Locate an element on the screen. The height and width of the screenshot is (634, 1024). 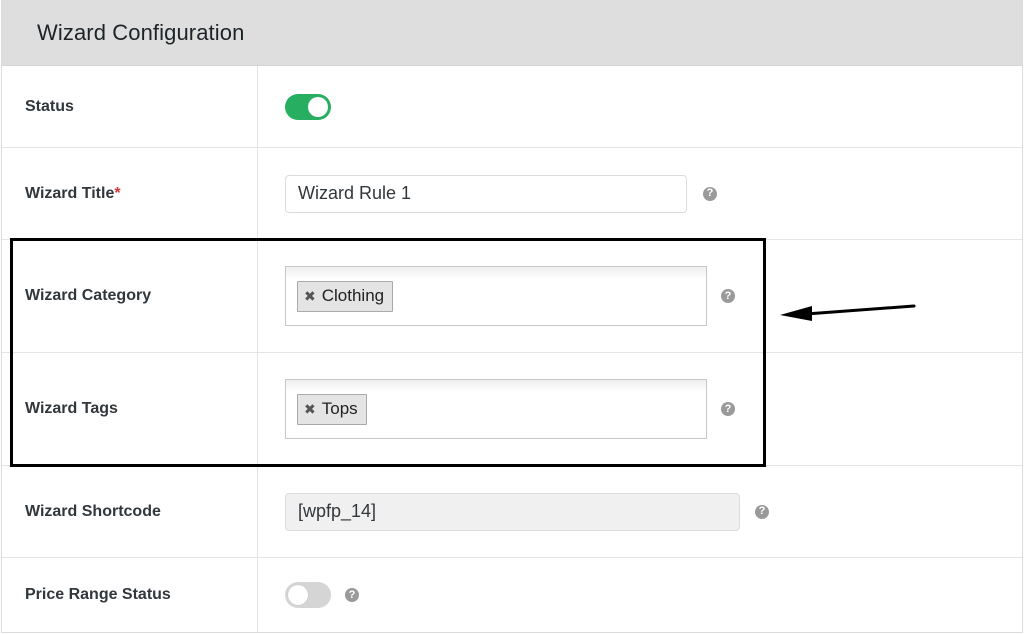
chip-label: Clothing is located at coordinates (353, 295).